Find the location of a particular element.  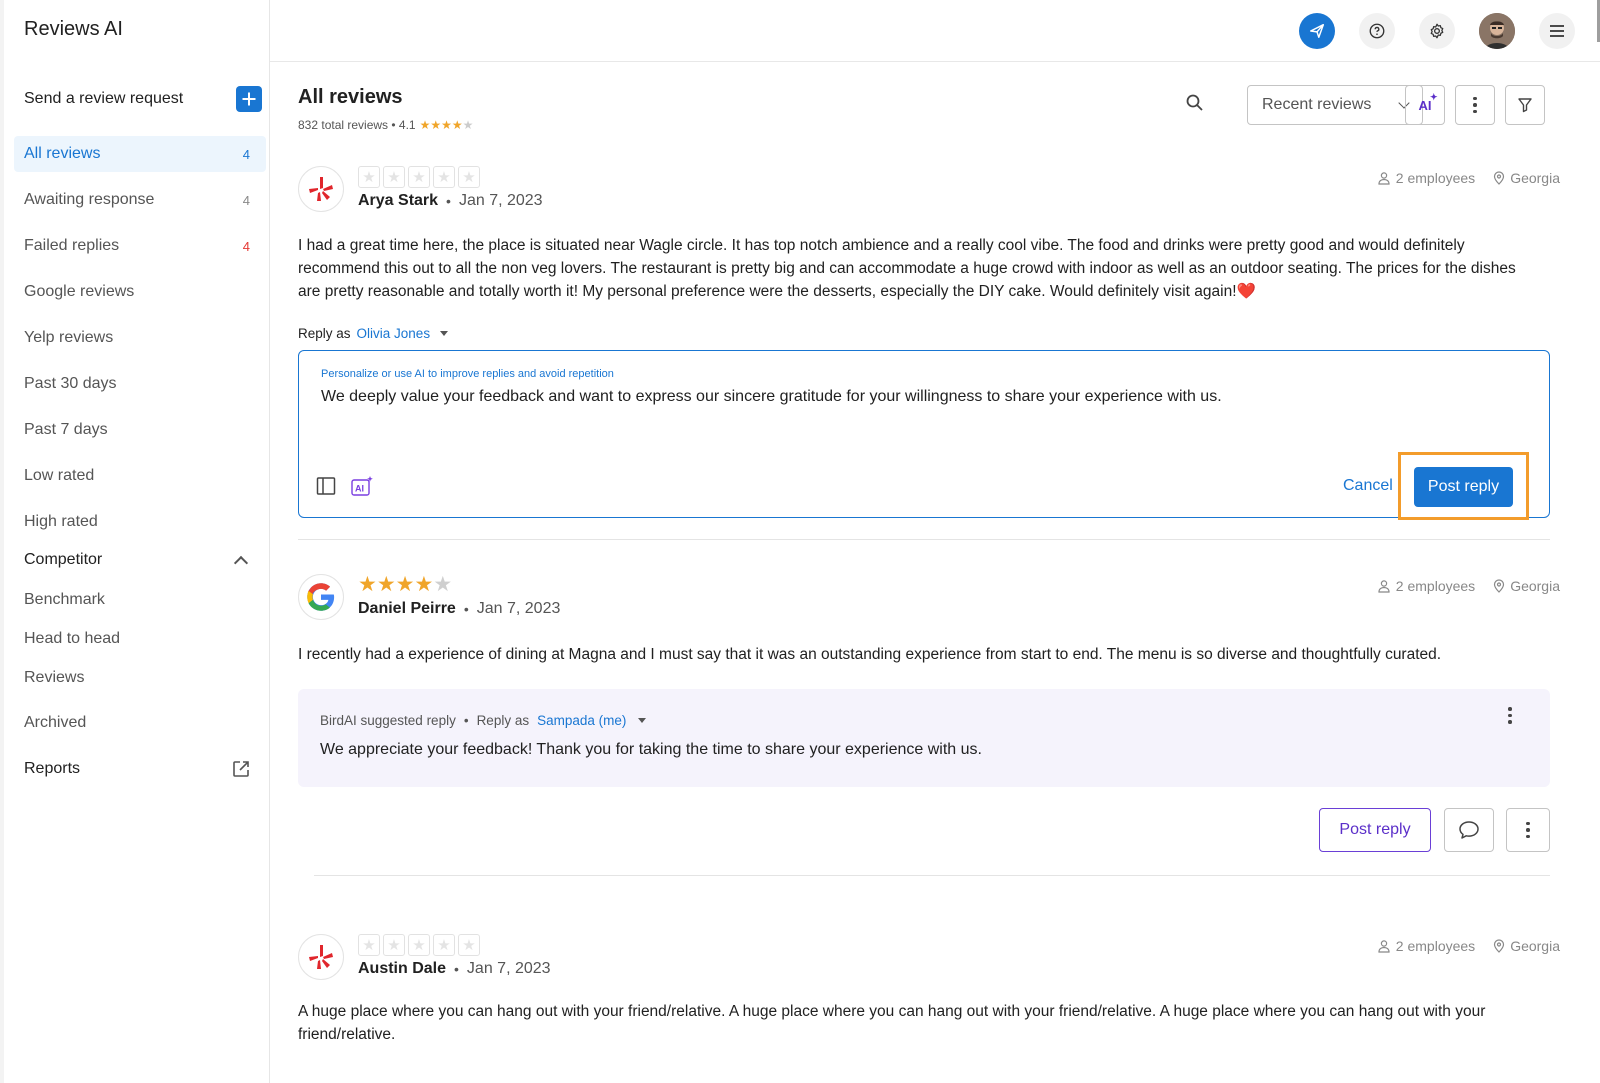

sidebar-section-label: Competitor is located at coordinates (63, 559).